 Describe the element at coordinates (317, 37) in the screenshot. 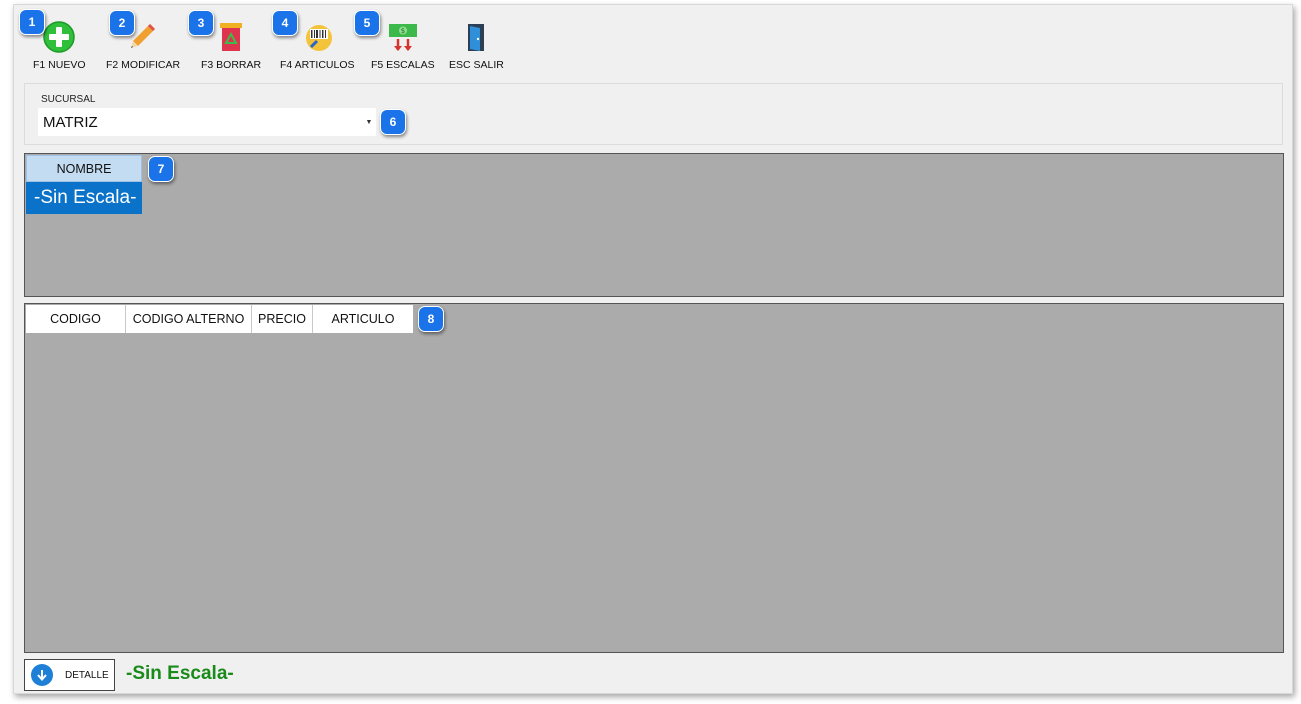

I see `barcode-search-icon` at that location.